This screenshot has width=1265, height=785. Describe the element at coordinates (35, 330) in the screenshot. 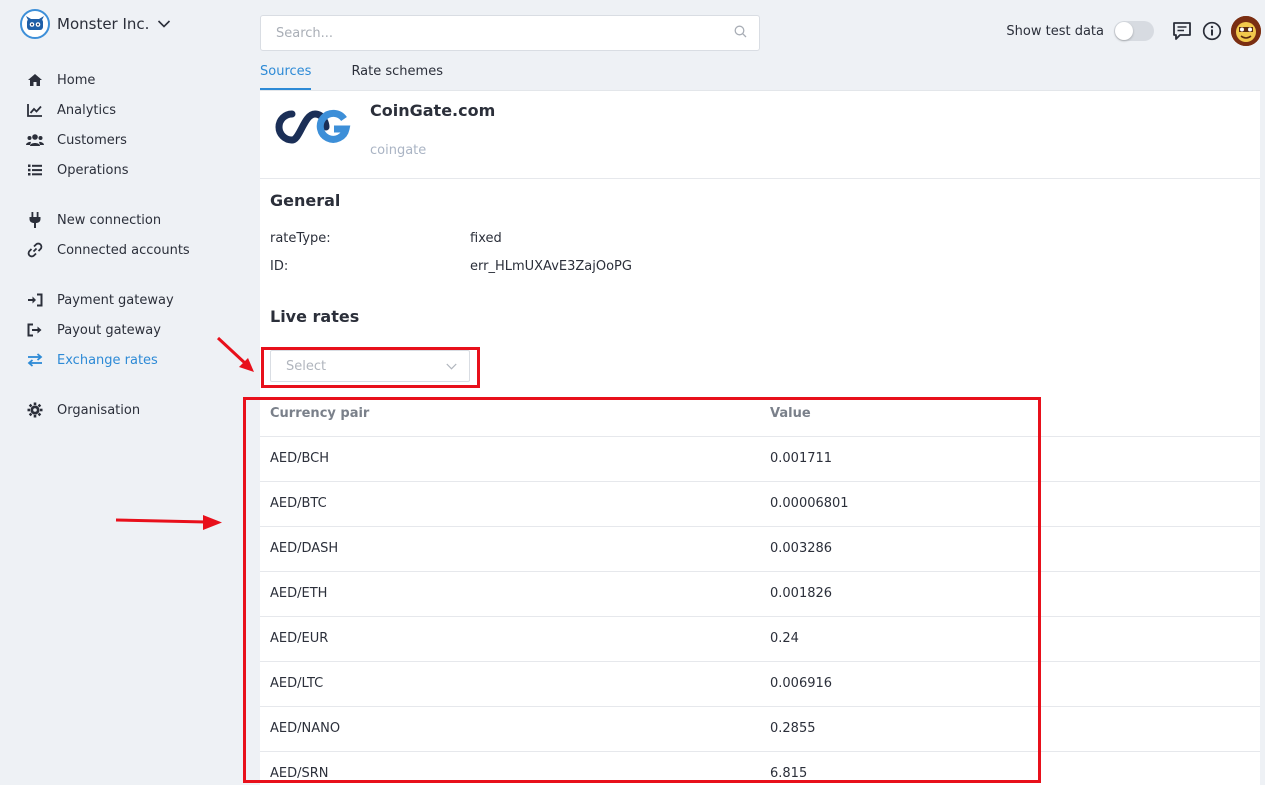

I see `sign-out-icon` at that location.